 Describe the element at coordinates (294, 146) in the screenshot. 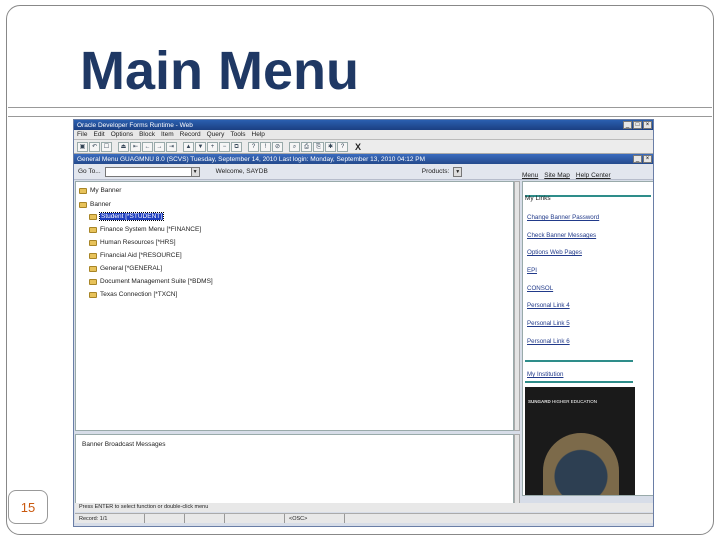

I see `search-icon: ⌕` at that location.